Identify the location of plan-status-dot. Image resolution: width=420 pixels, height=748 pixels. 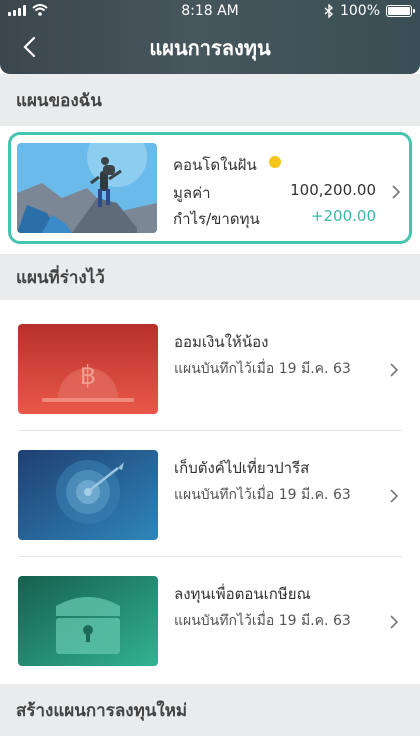
(275, 162).